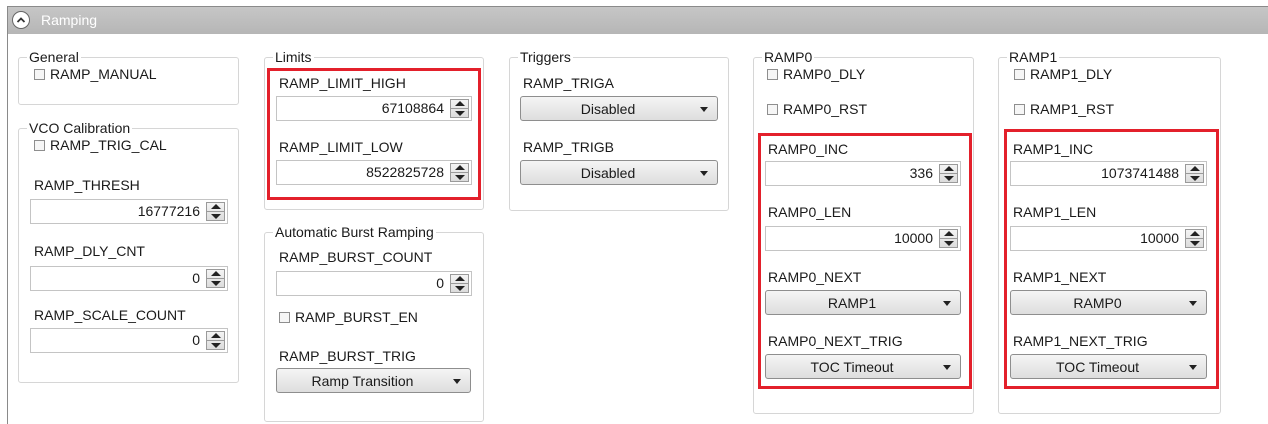 The image size is (1268, 424). Describe the element at coordinates (825, 109) in the screenshot. I see `ramp0-rst-label: RAMP0_RST` at that location.